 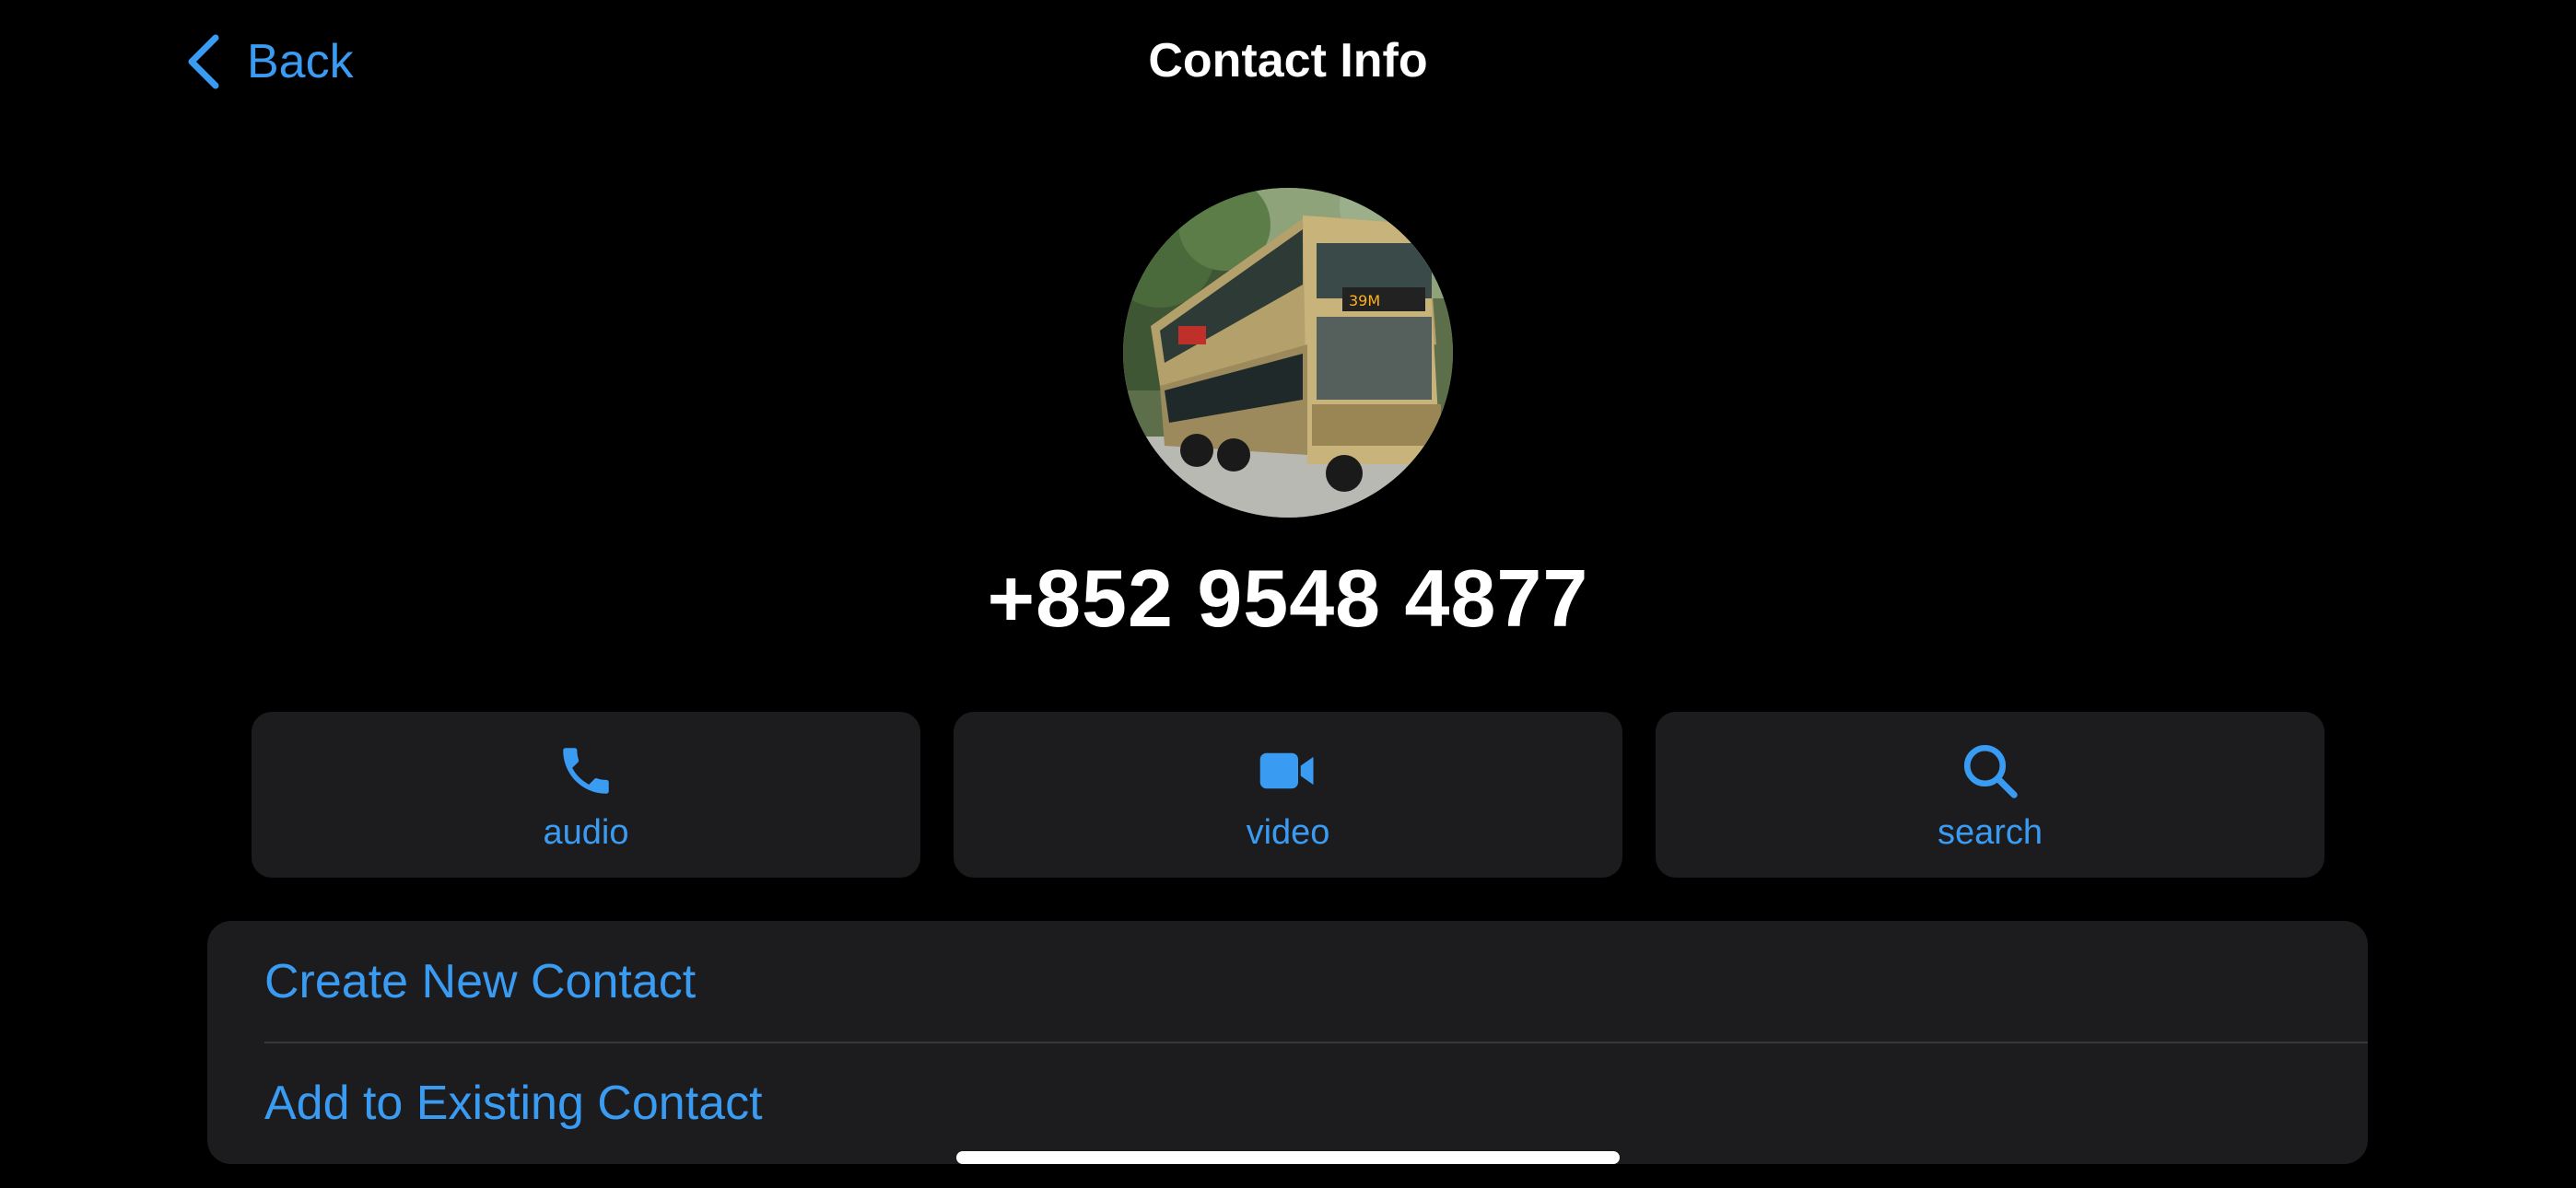 I want to click on avatar: 39M, so click(x=1288, y=353).